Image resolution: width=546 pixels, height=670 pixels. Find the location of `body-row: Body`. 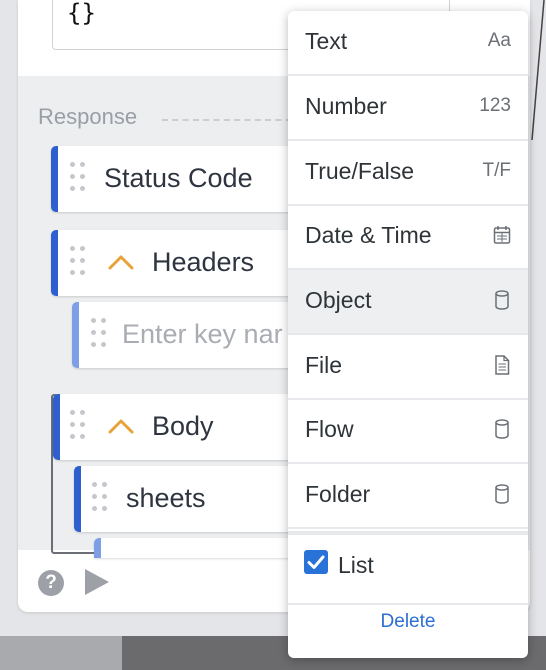

body-row: Body is located at coordinates (182, 427).